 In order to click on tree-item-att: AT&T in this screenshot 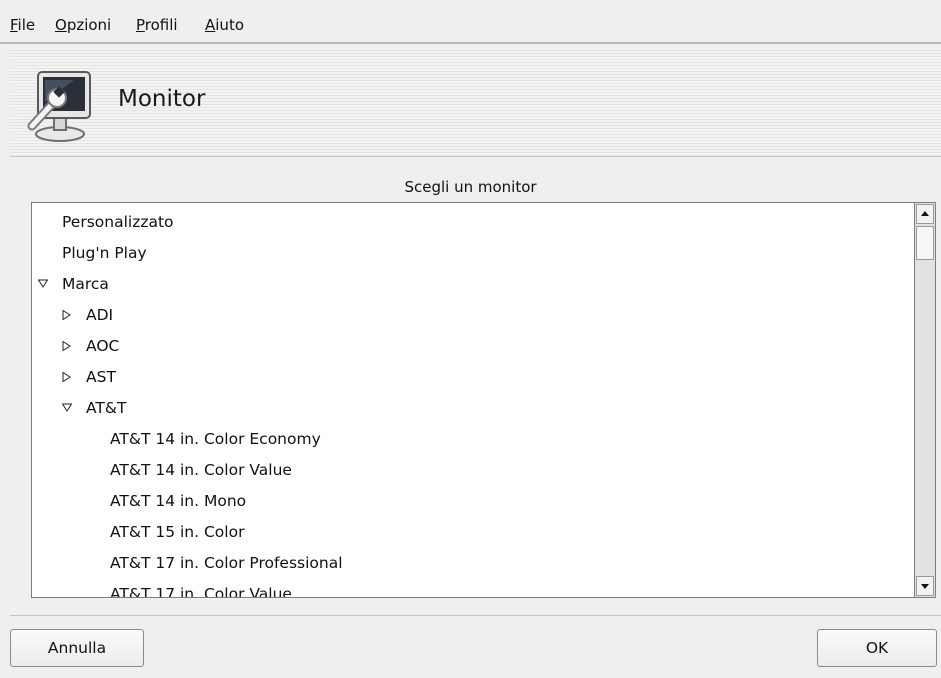, I will do `click(106, 408)`.